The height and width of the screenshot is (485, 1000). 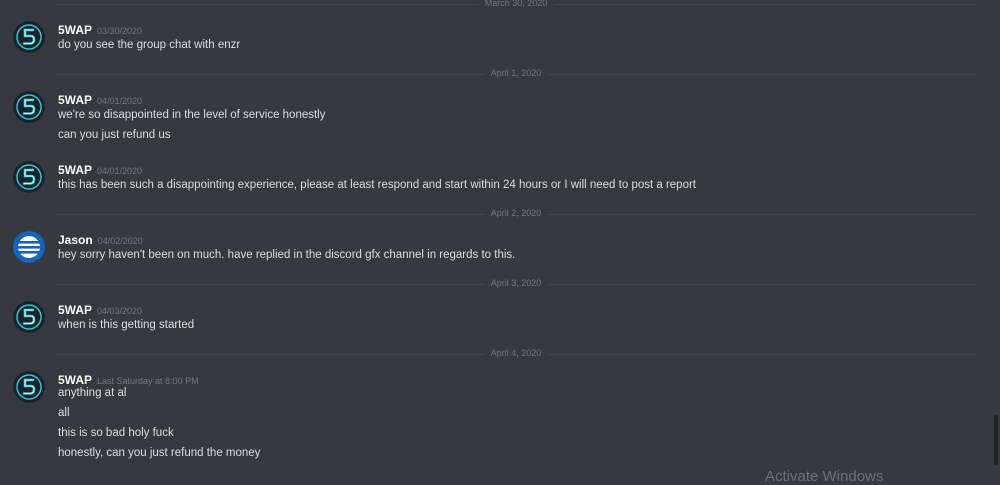 I want to click on striped-globe-avatar, so click(x=29, y=247).